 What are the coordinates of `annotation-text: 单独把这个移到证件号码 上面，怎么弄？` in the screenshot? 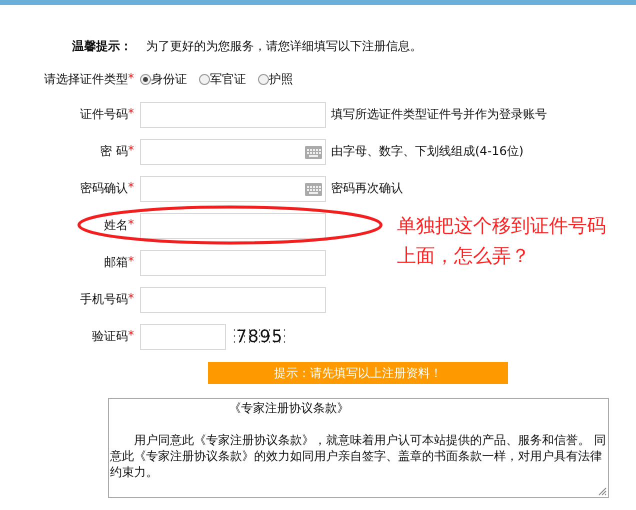 It's located at (501, 241).